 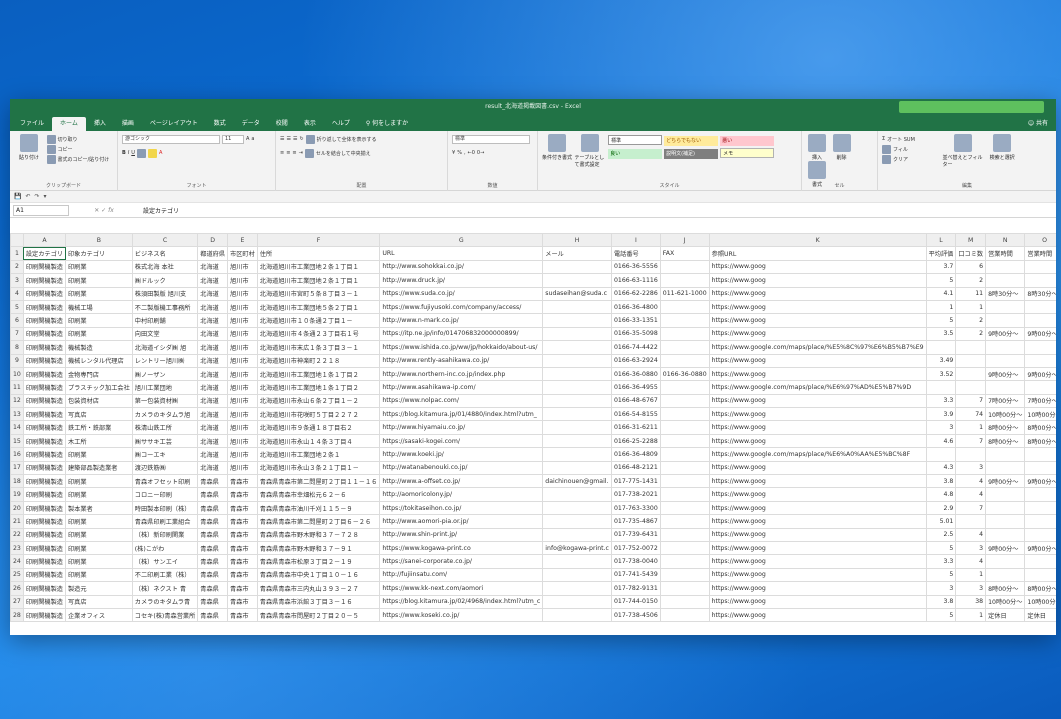 What do you see at coordinates (100, 124) in the screenshot?
I see `tab-2: 挿入` at bounding box center [100, 124].